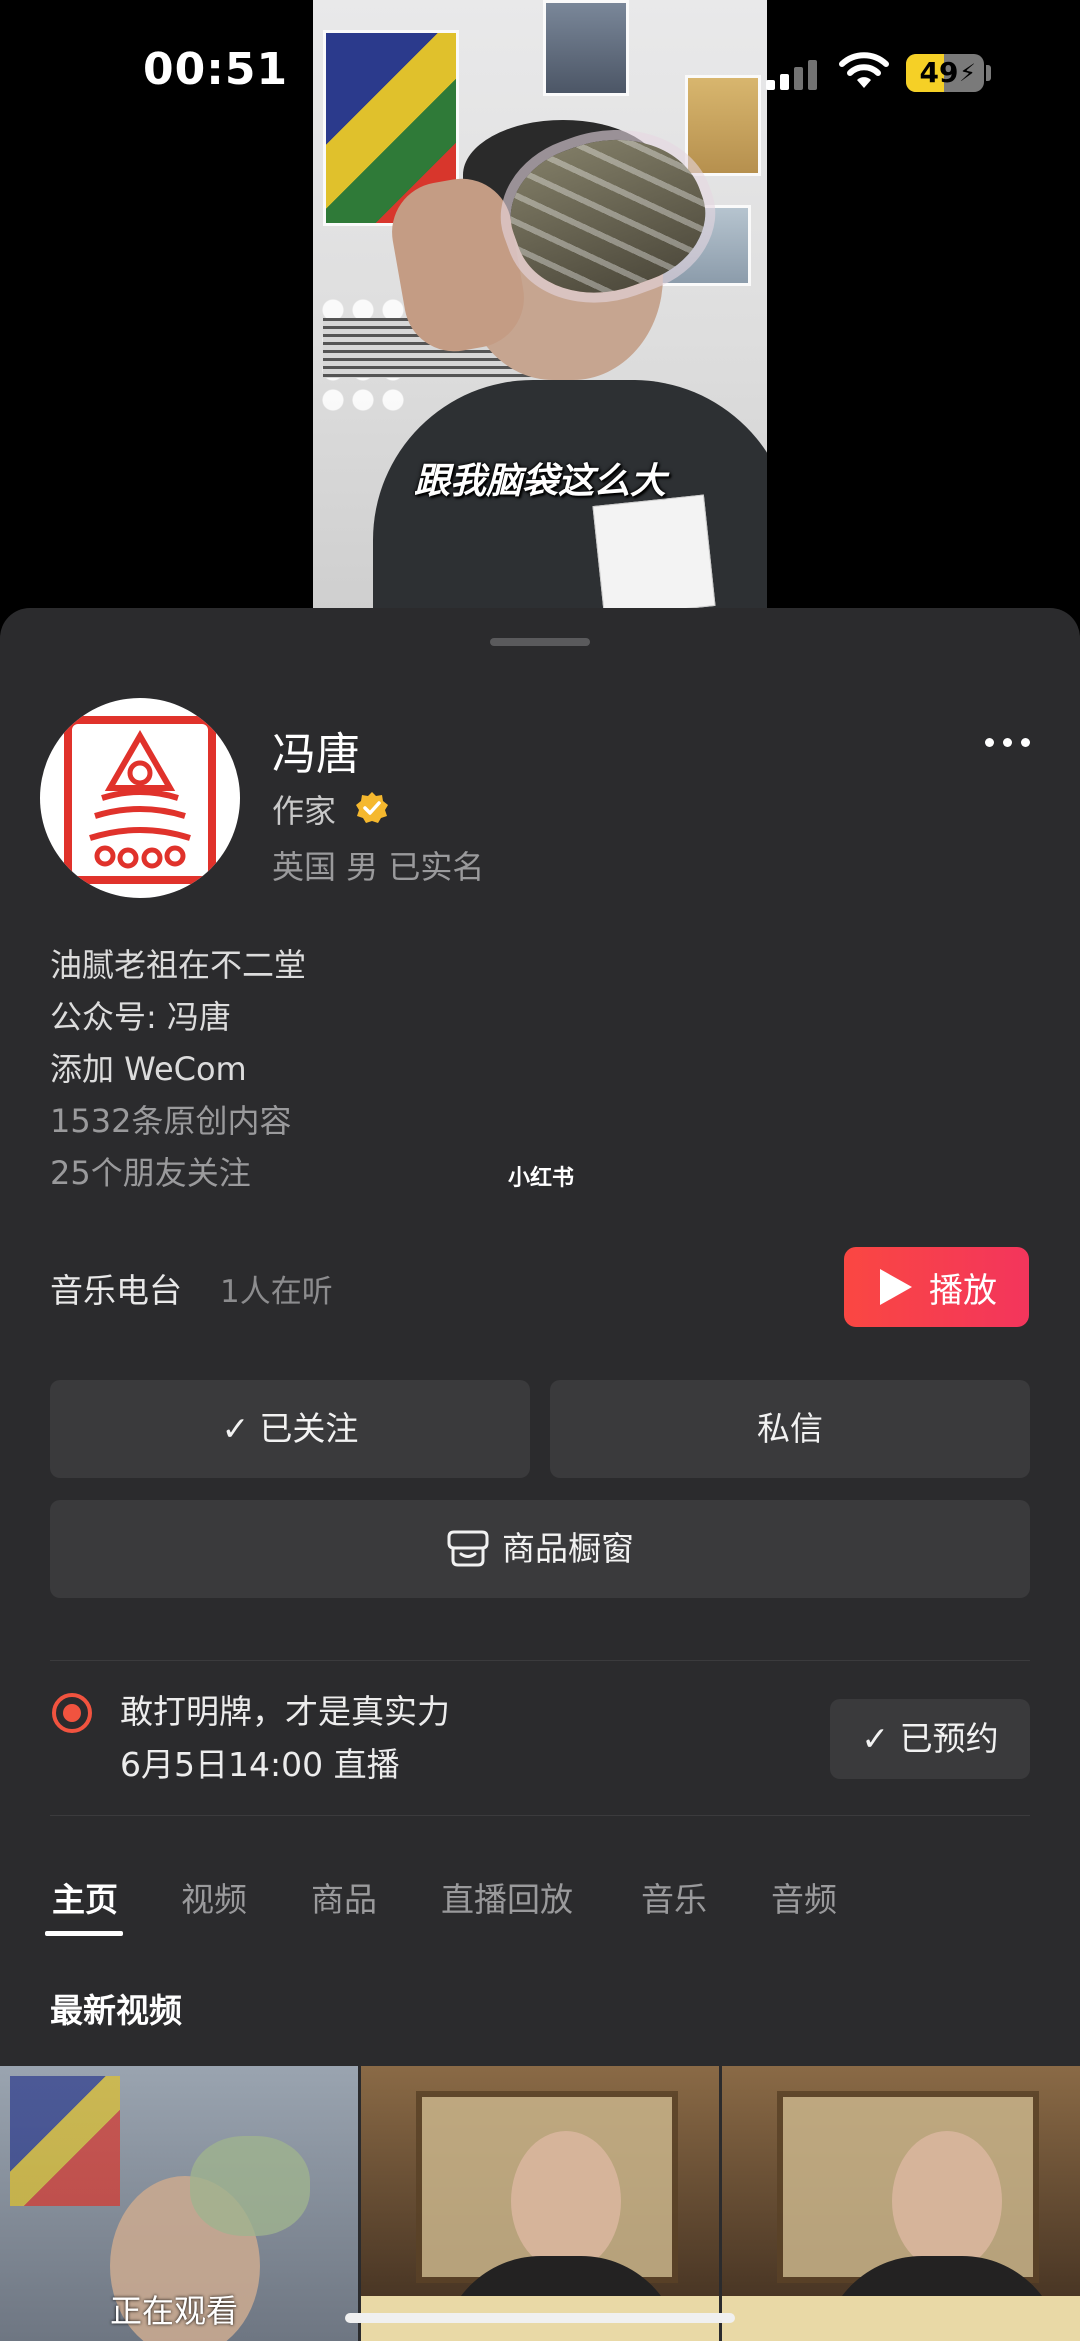 The image size is (1080, 2341). I want to click on home-indicator, so click(540, 2318).